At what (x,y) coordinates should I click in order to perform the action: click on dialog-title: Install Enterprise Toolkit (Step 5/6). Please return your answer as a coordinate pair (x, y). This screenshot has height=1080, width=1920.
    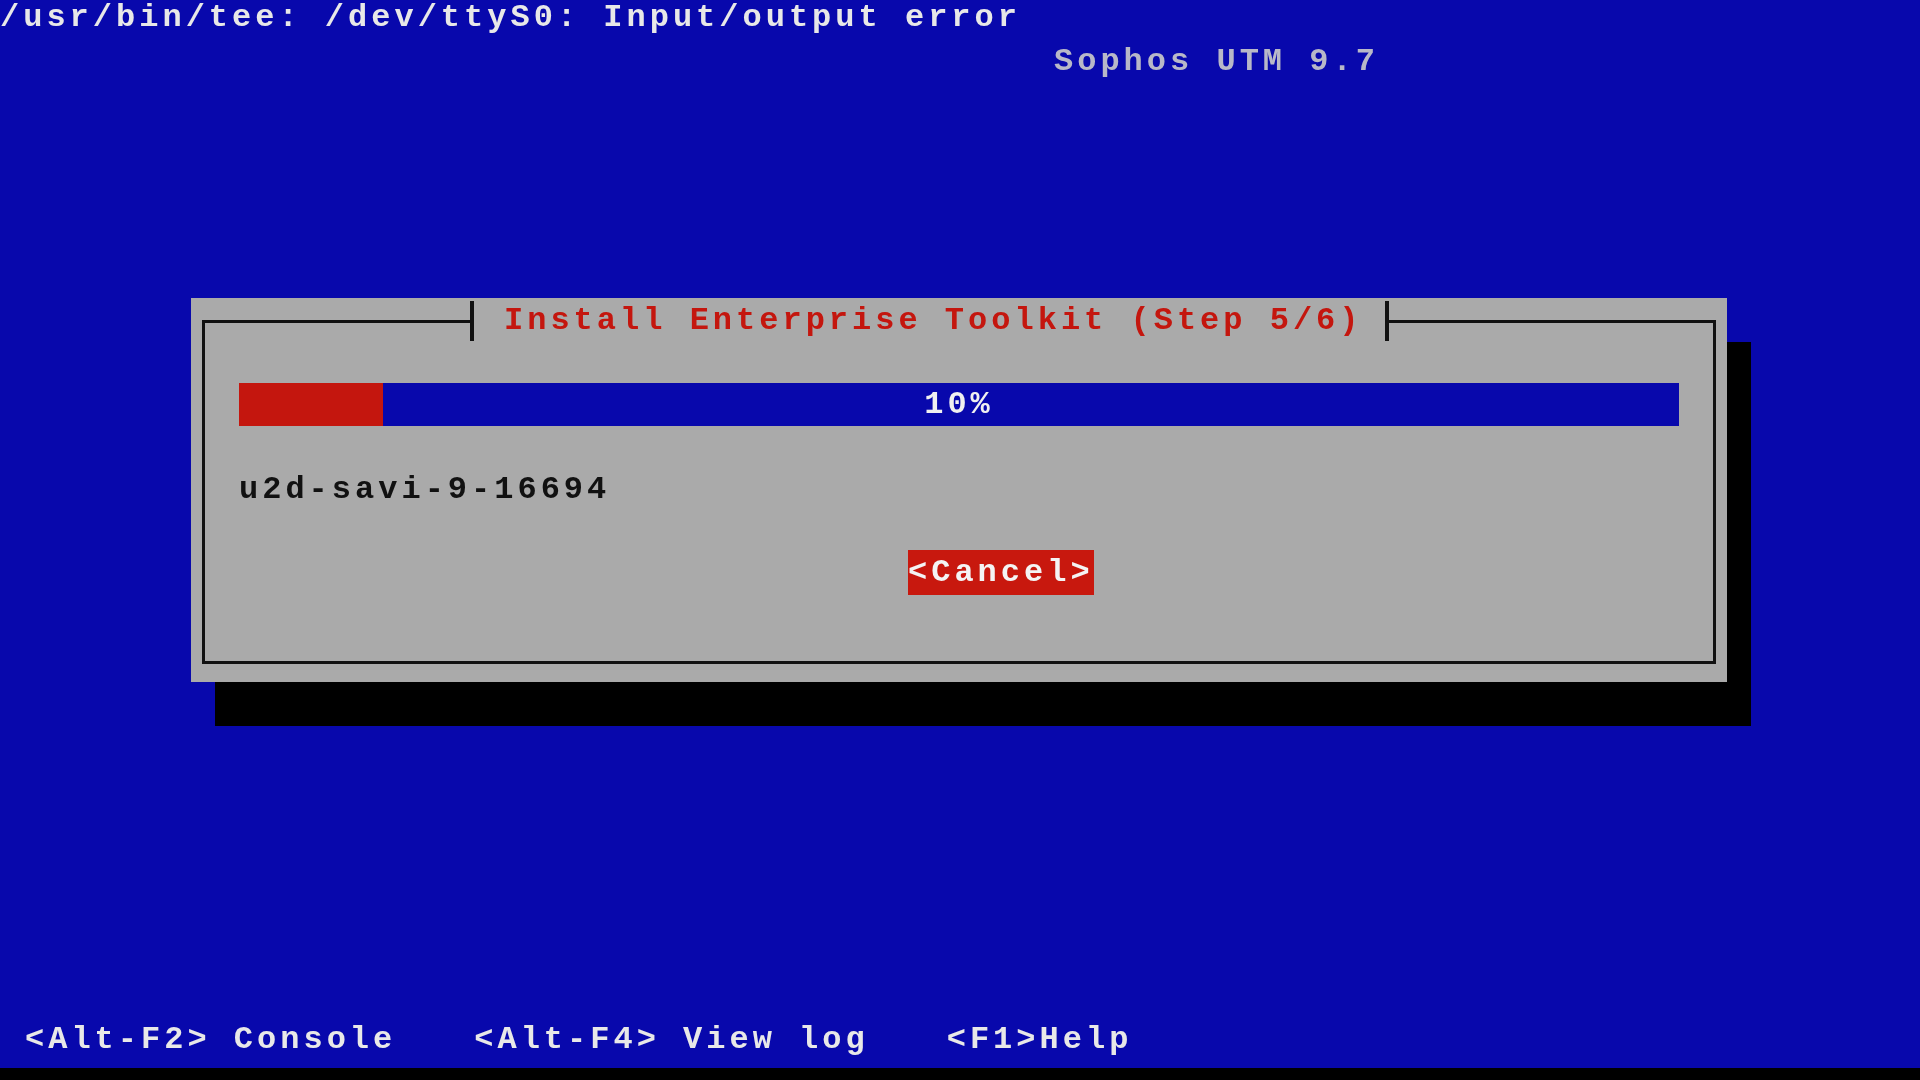
    Looking at the image, I should click on (929, 321).